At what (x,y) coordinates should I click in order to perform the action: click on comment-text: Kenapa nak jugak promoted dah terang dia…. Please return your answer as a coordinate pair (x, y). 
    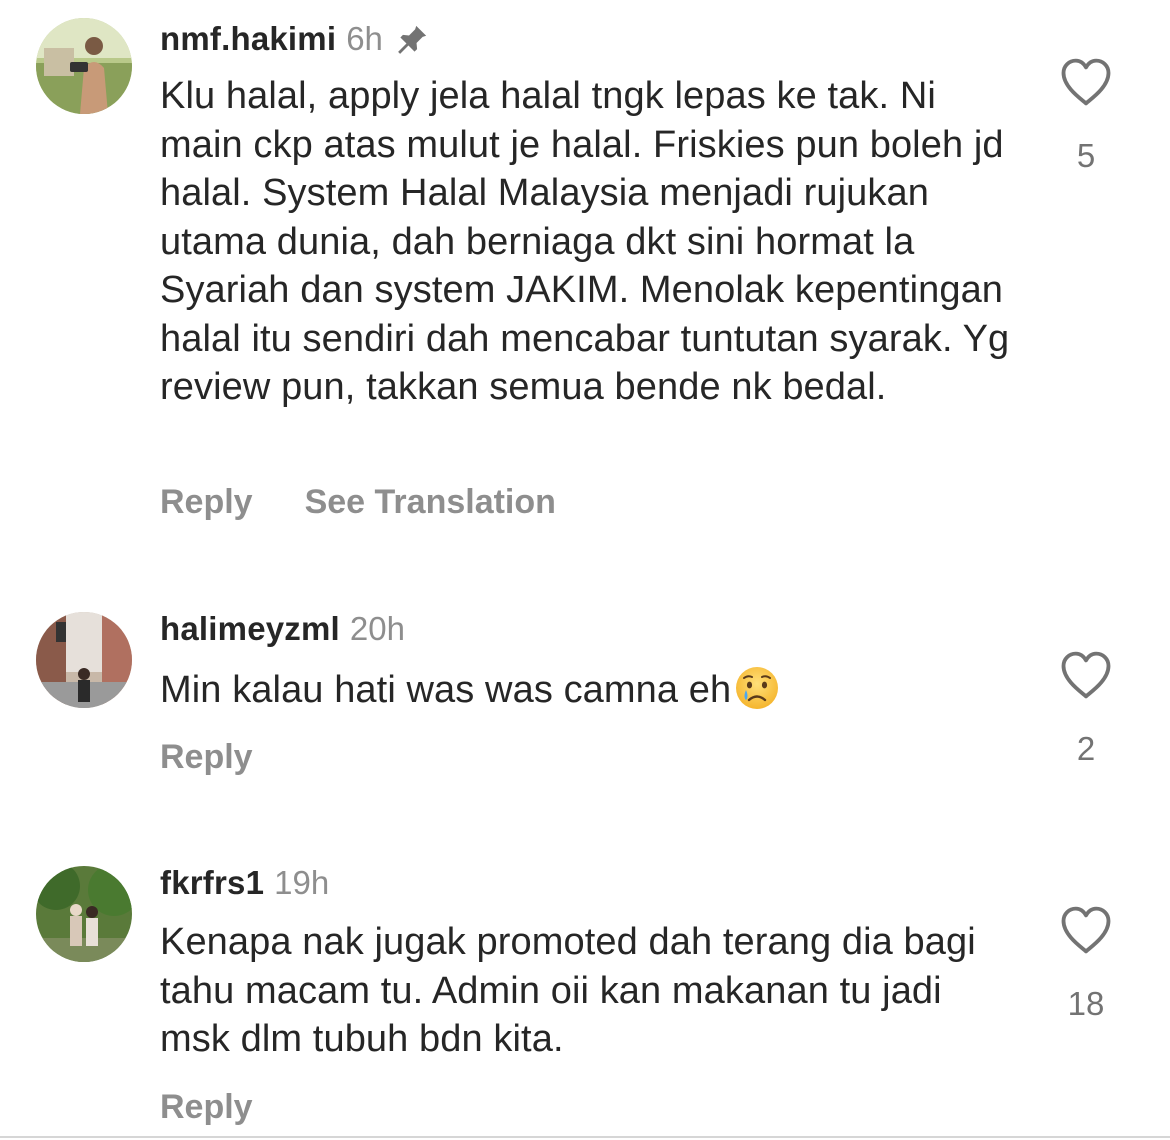
    Looking at the image, I should click on (568, 990).